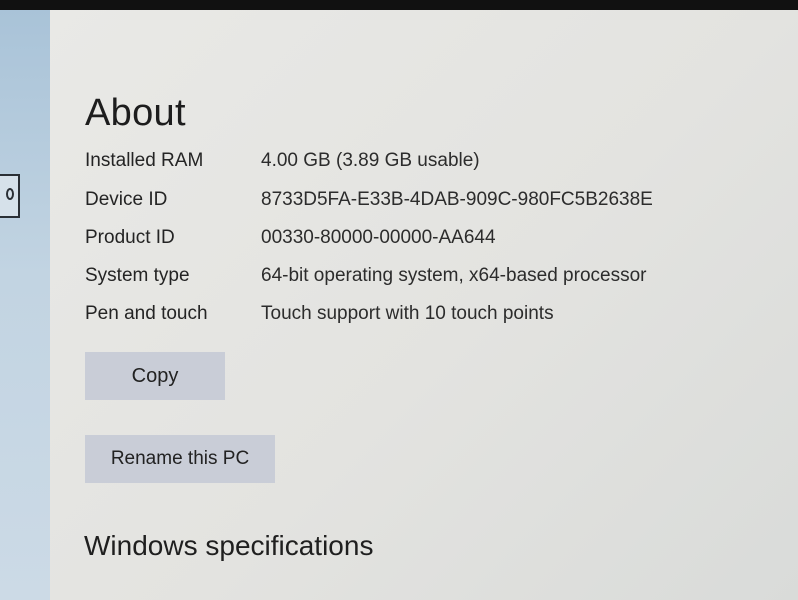 This screenshot has width=798, height=600. I want to click on windows-specifications-heading: Windows specifications, so click(229, 545).